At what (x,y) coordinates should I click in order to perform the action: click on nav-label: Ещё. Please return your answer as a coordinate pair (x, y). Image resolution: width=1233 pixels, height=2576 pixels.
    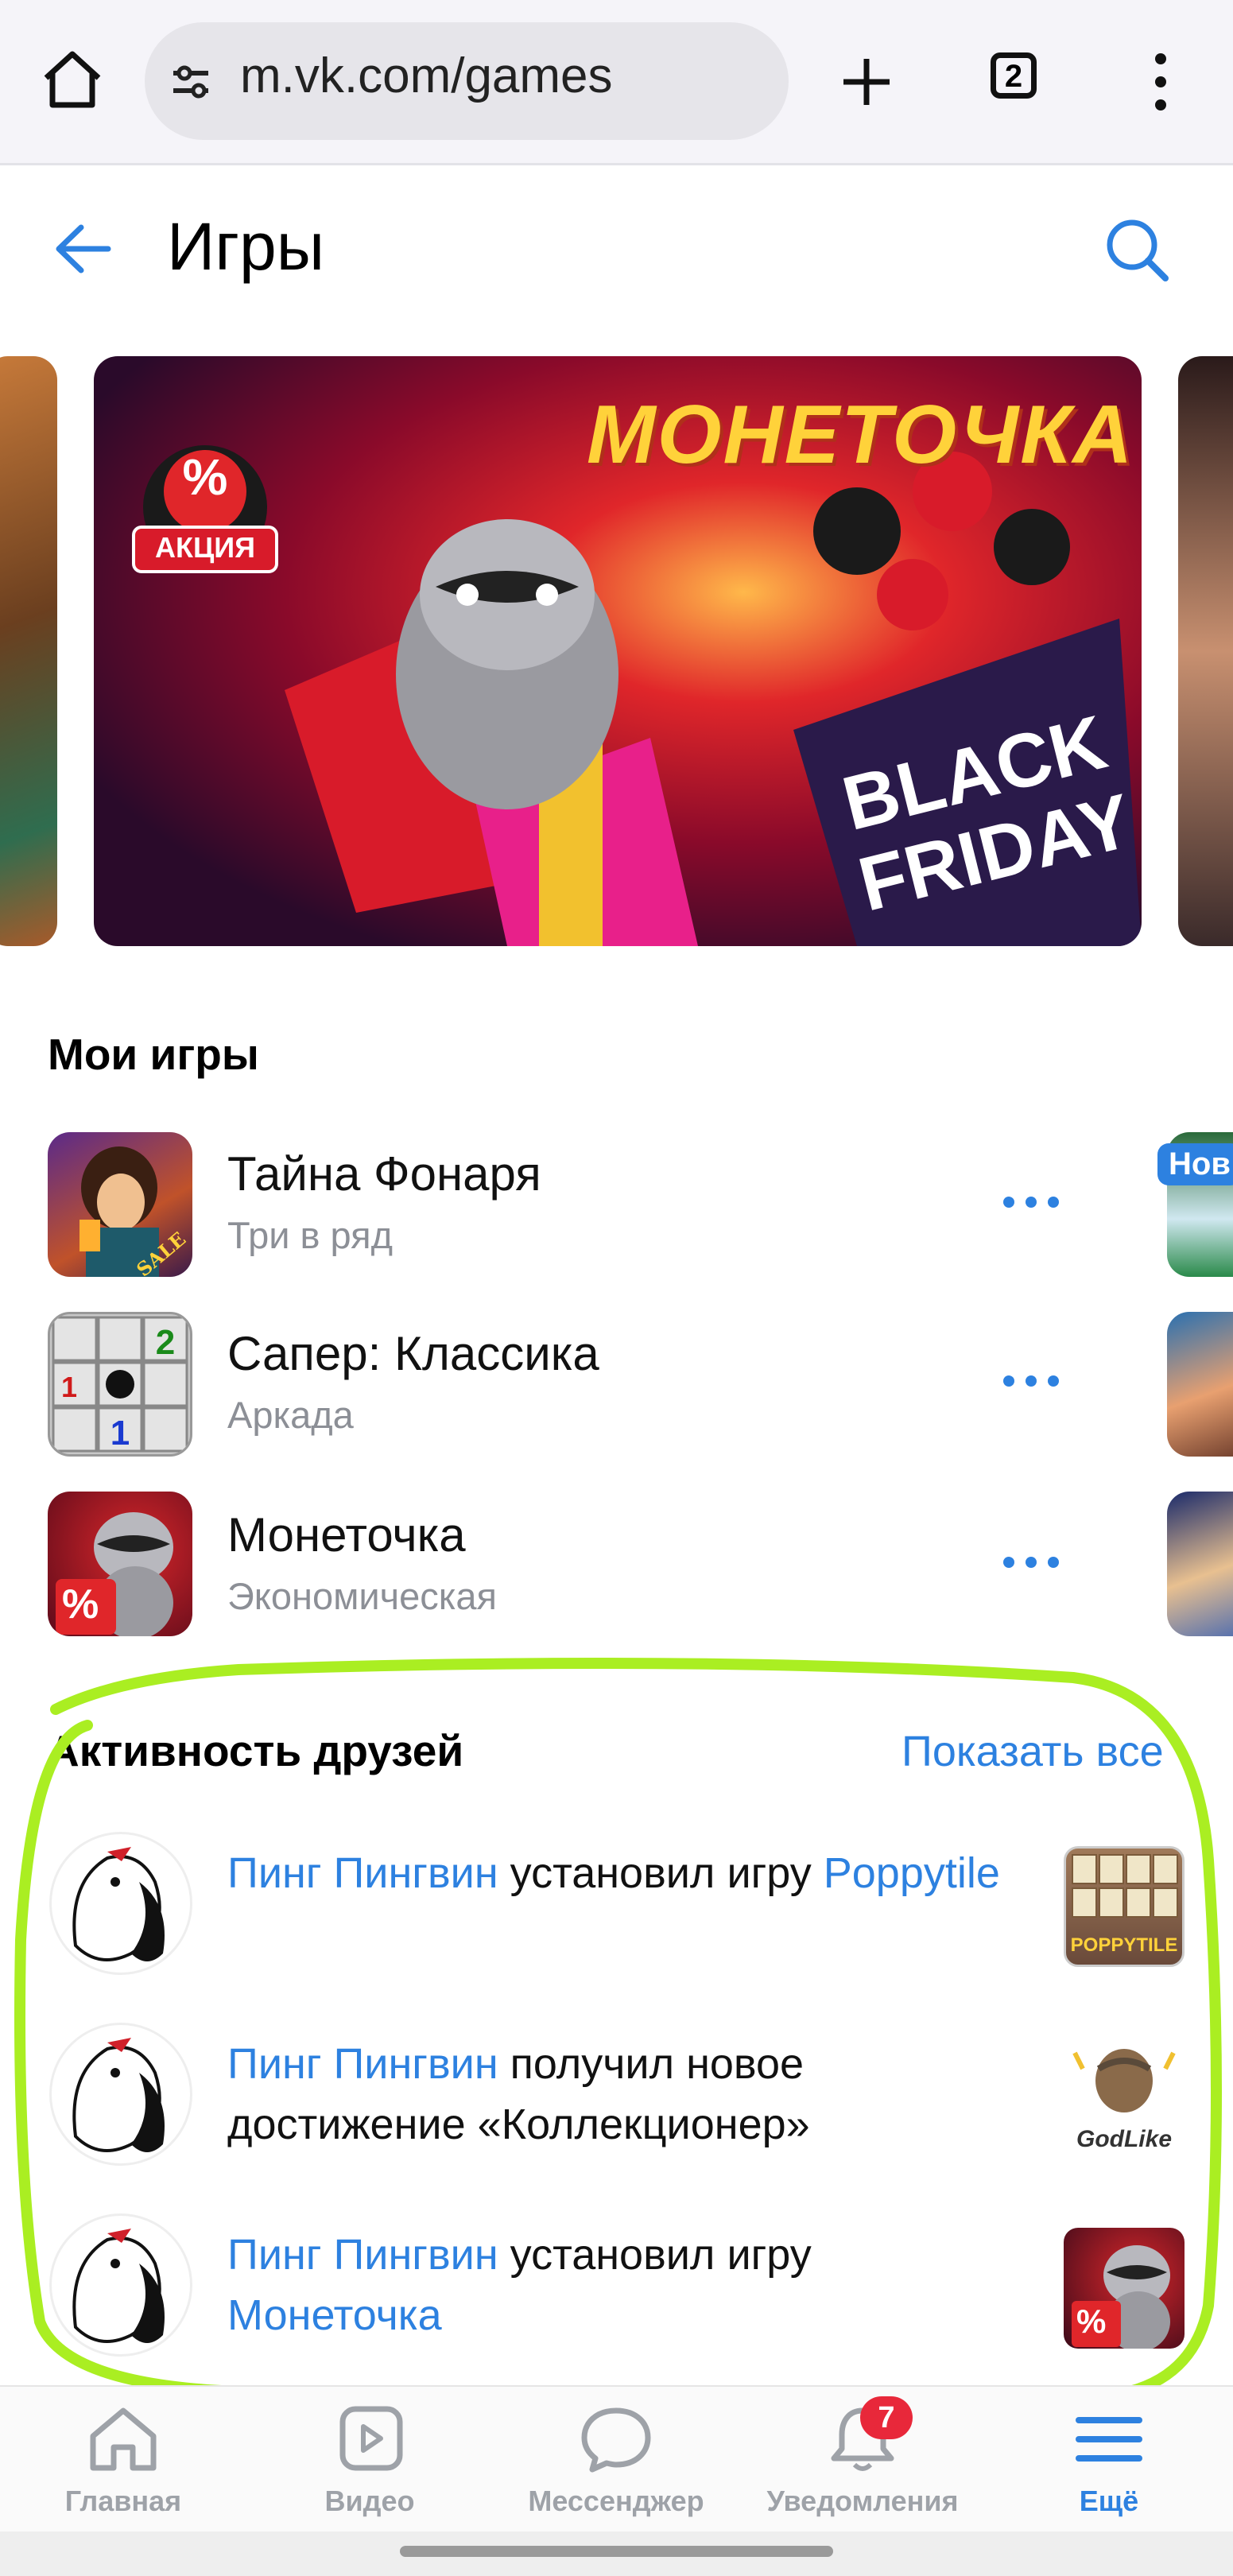
    Looking at the image, I should click on (1109, 2501).